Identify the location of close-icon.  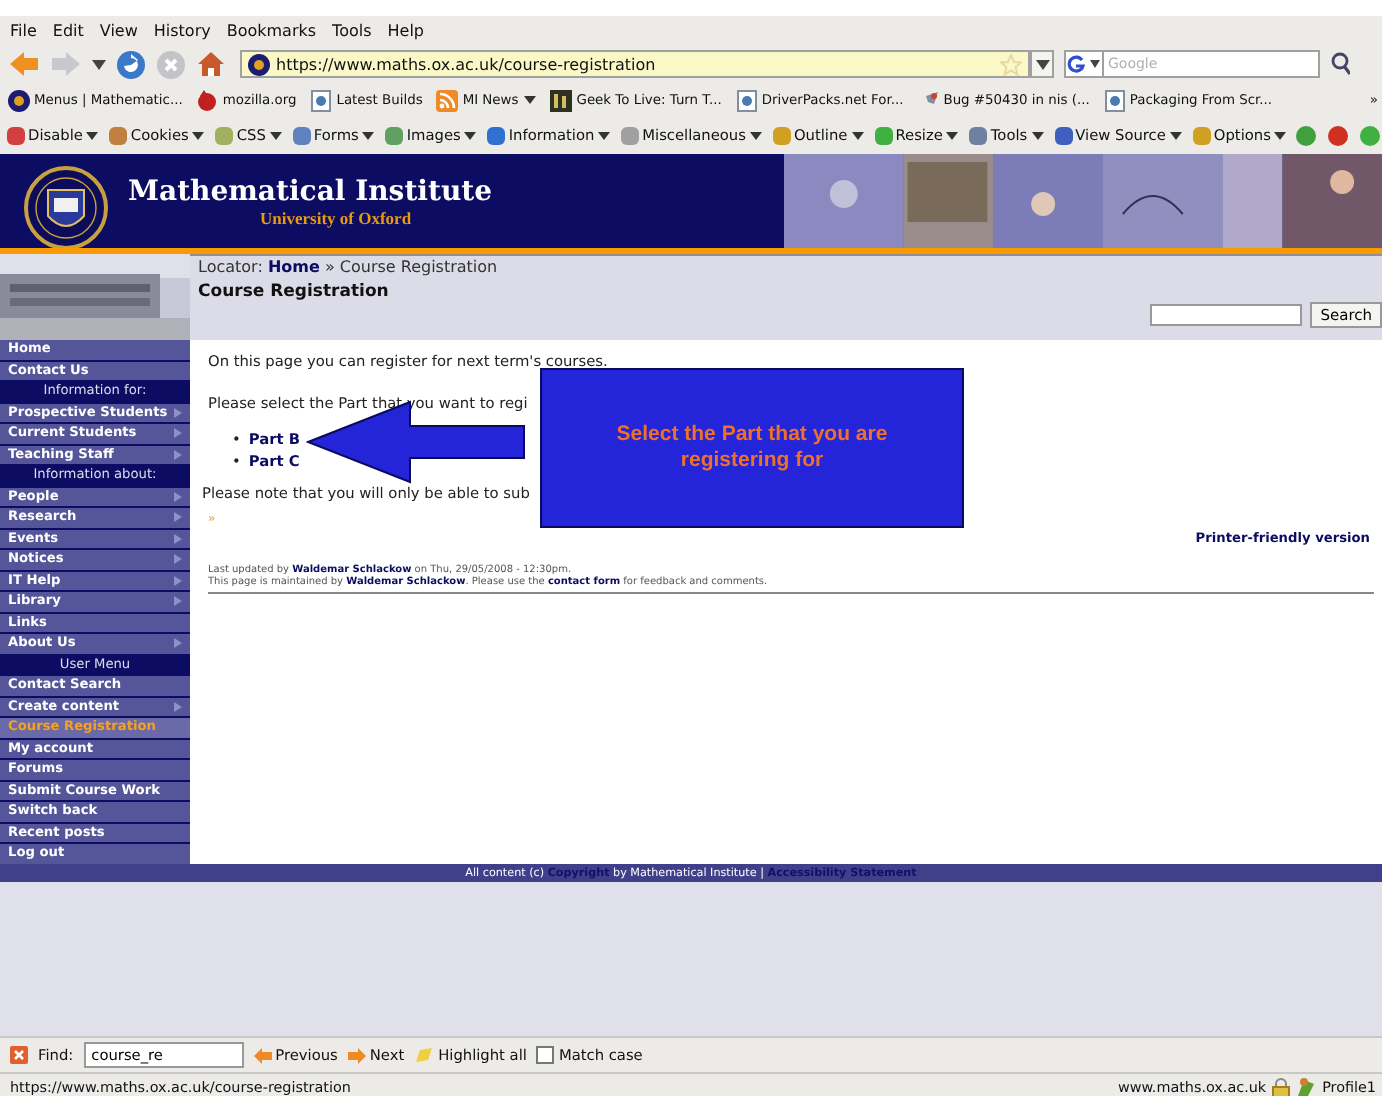
(19, 1055).